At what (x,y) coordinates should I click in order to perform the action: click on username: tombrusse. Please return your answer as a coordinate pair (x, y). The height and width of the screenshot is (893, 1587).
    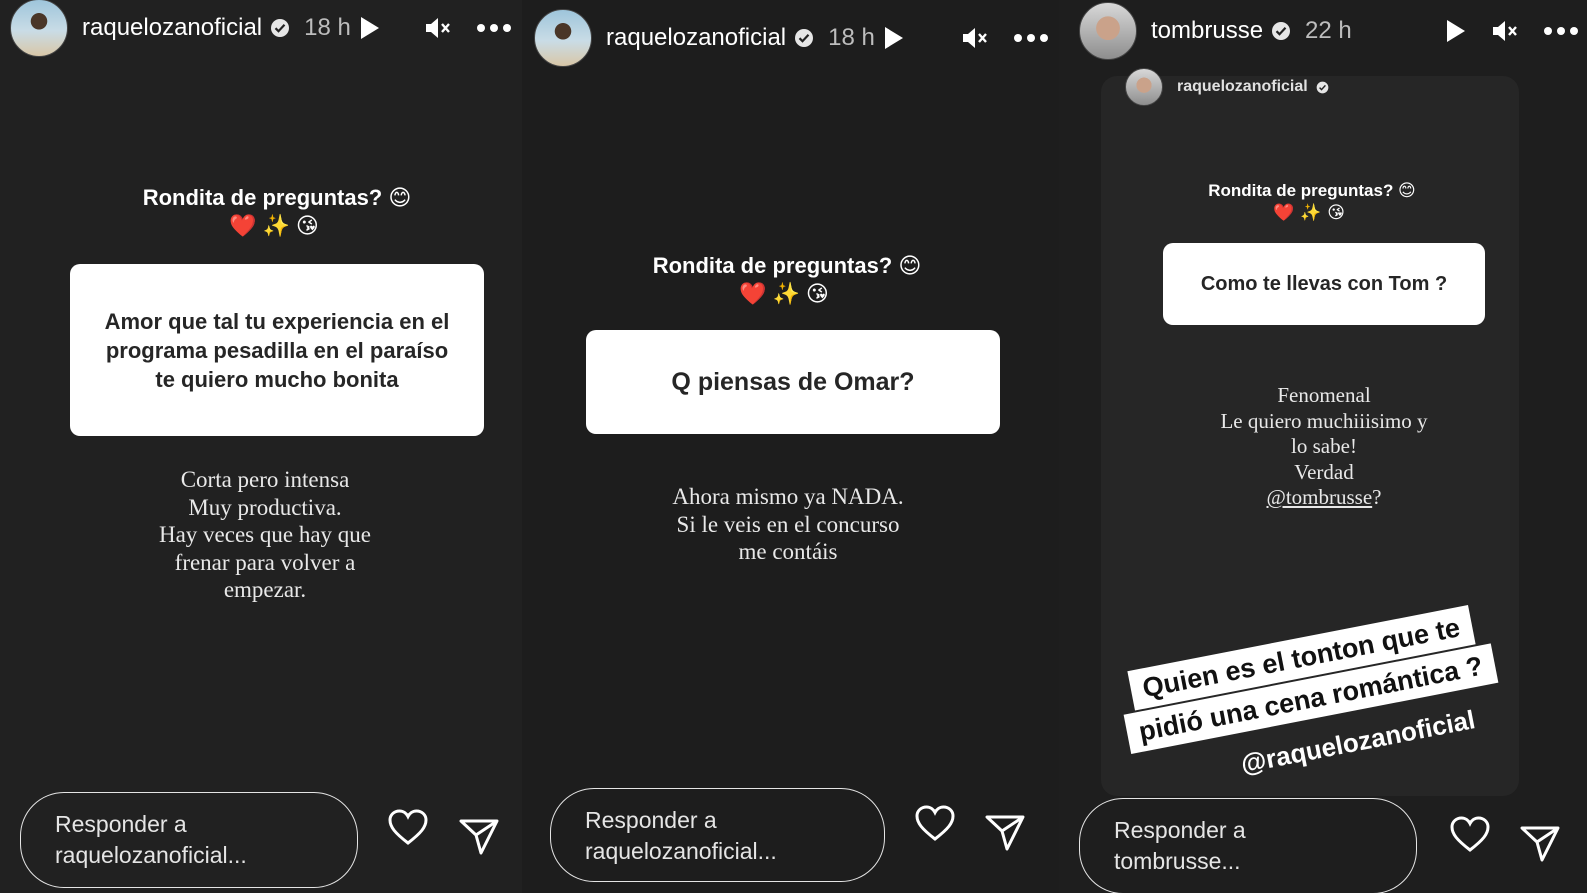
    Looking at the image, I should click on (1207, 31).